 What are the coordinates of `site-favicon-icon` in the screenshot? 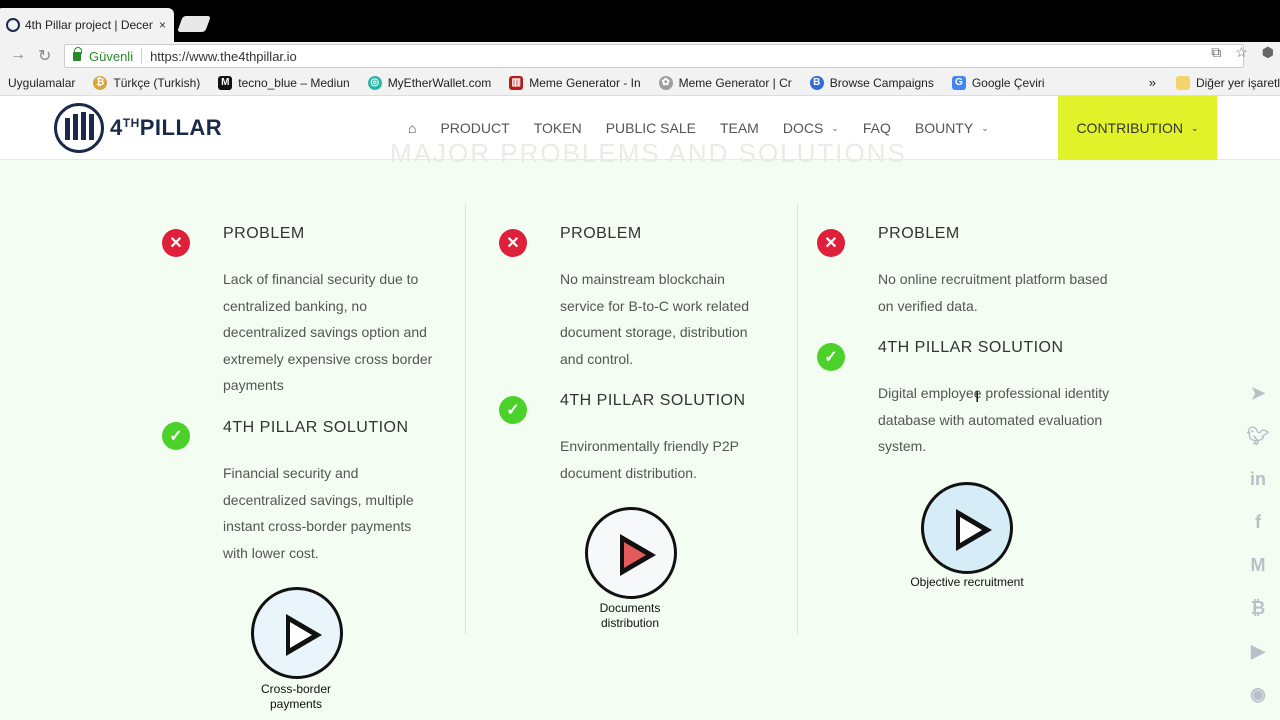 It's located at (13, 25).